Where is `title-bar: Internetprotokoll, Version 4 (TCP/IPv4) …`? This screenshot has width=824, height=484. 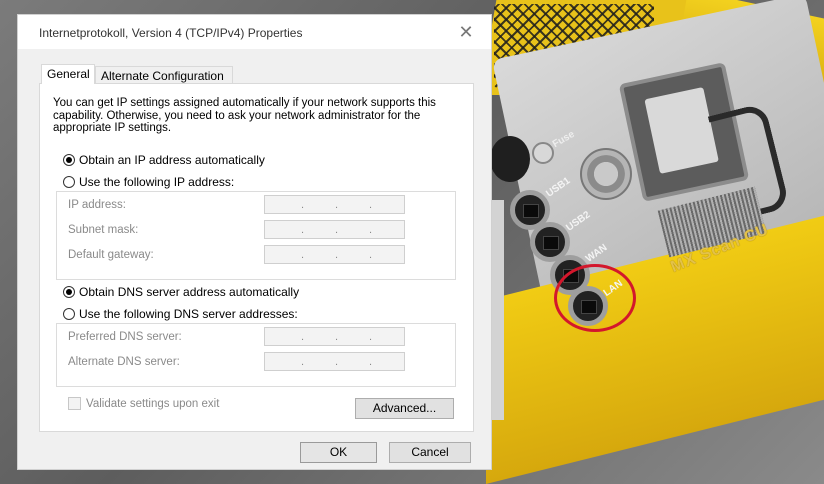 title-bar: Internetprotokoll, Version 4 (TCP/IPv4) … is located at coordinates (254, 32).